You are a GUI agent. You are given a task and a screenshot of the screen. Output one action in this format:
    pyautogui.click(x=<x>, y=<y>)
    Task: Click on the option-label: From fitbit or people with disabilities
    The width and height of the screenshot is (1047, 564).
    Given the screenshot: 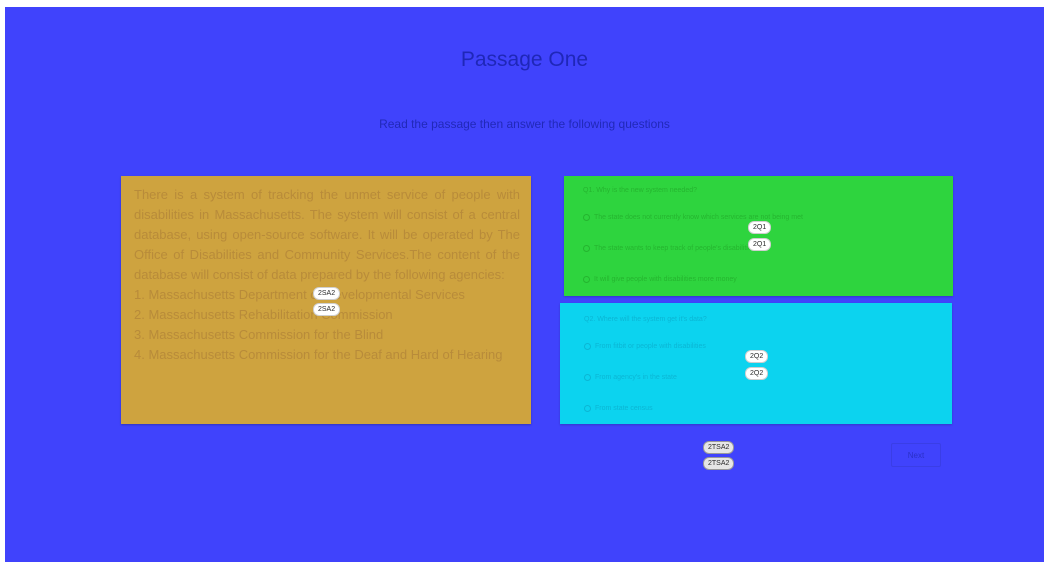 What is the action you would take?
    pyautogui.click(x=650, y=346)
    